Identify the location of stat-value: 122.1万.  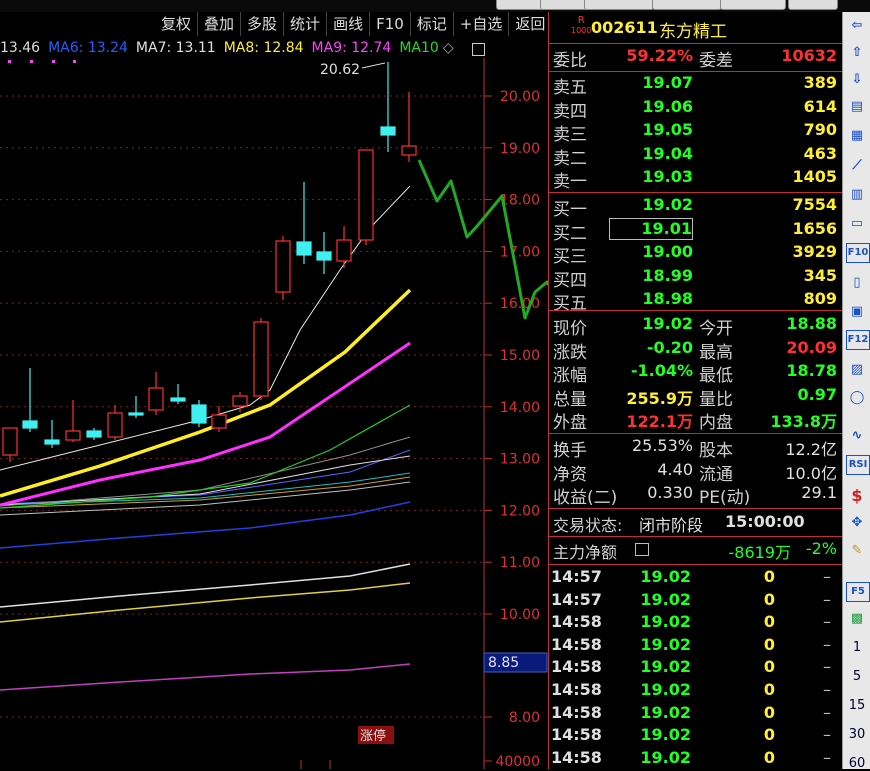
(659, 421).